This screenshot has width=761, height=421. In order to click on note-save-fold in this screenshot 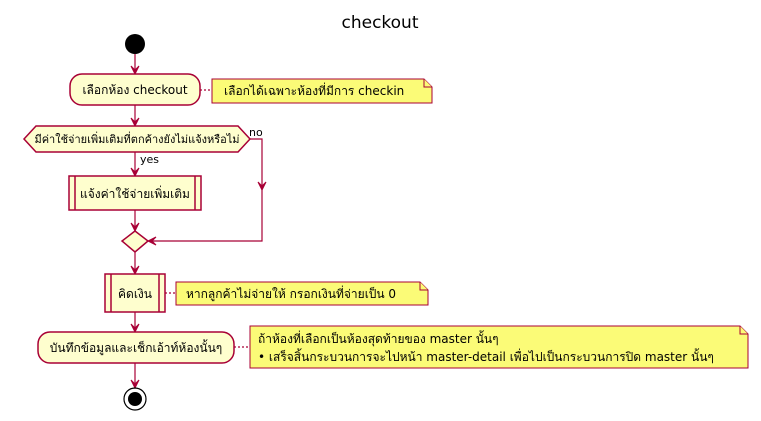, I will do `click(743, 330)`.